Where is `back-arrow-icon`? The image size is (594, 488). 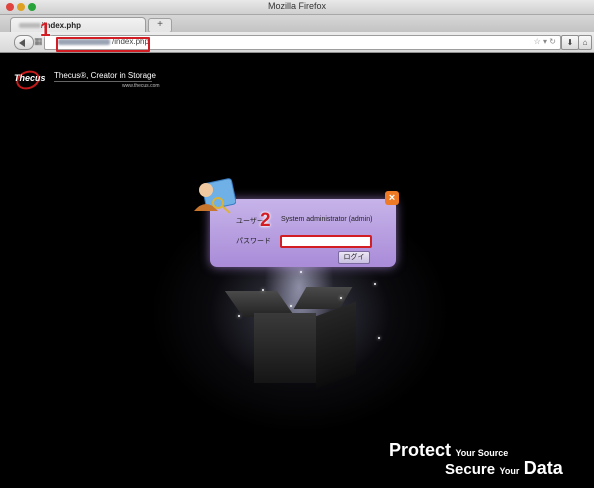 back-arrow-icon is located at coordinates (22, 43).